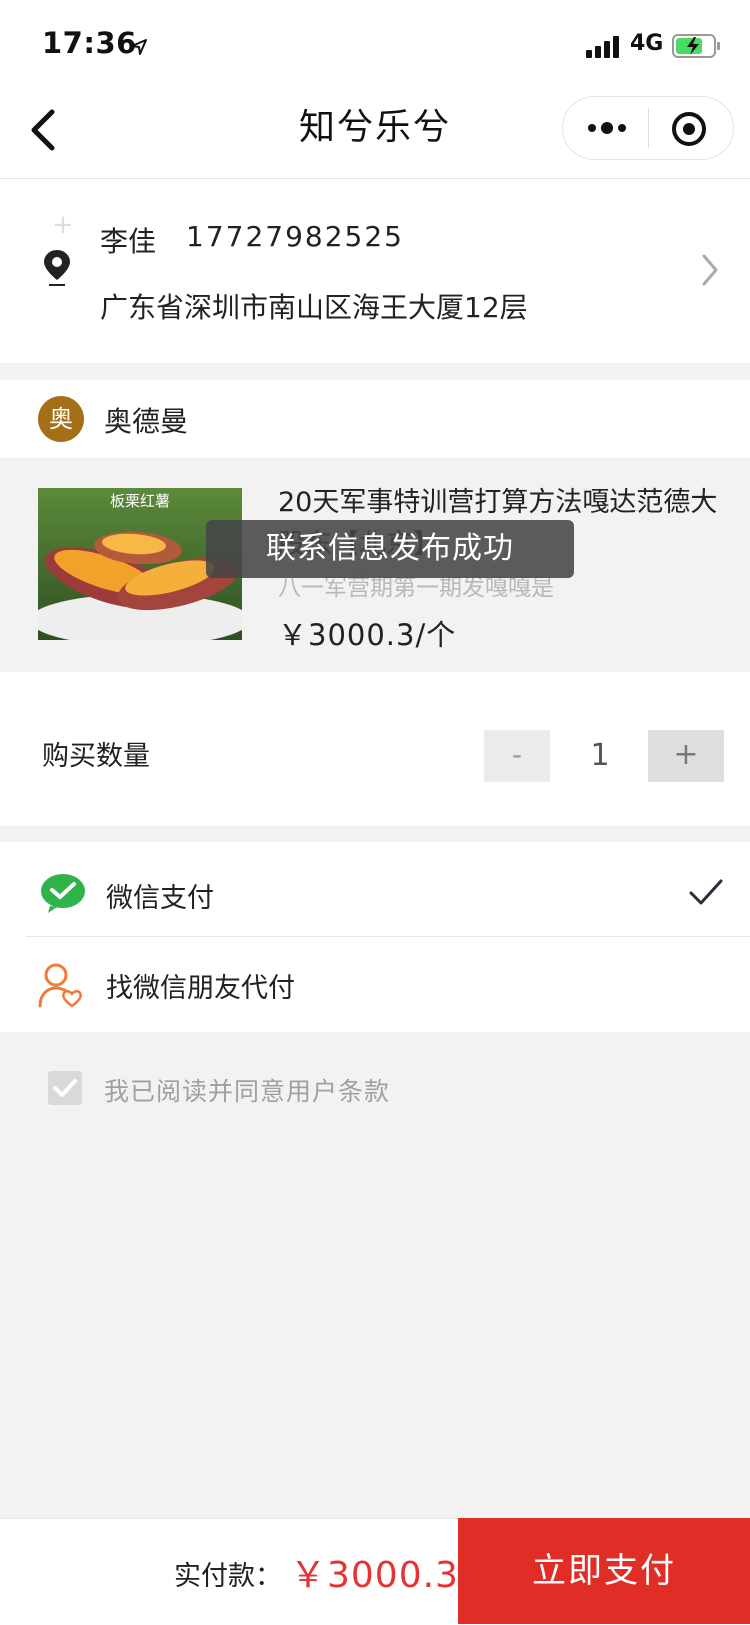 The height and width of the screenshot is (1625, 750). What do you see at coordinates (390, 549) in the screenshot?
I see `toast-message: 联系信息发布成功` at bounding box center [390, 549].